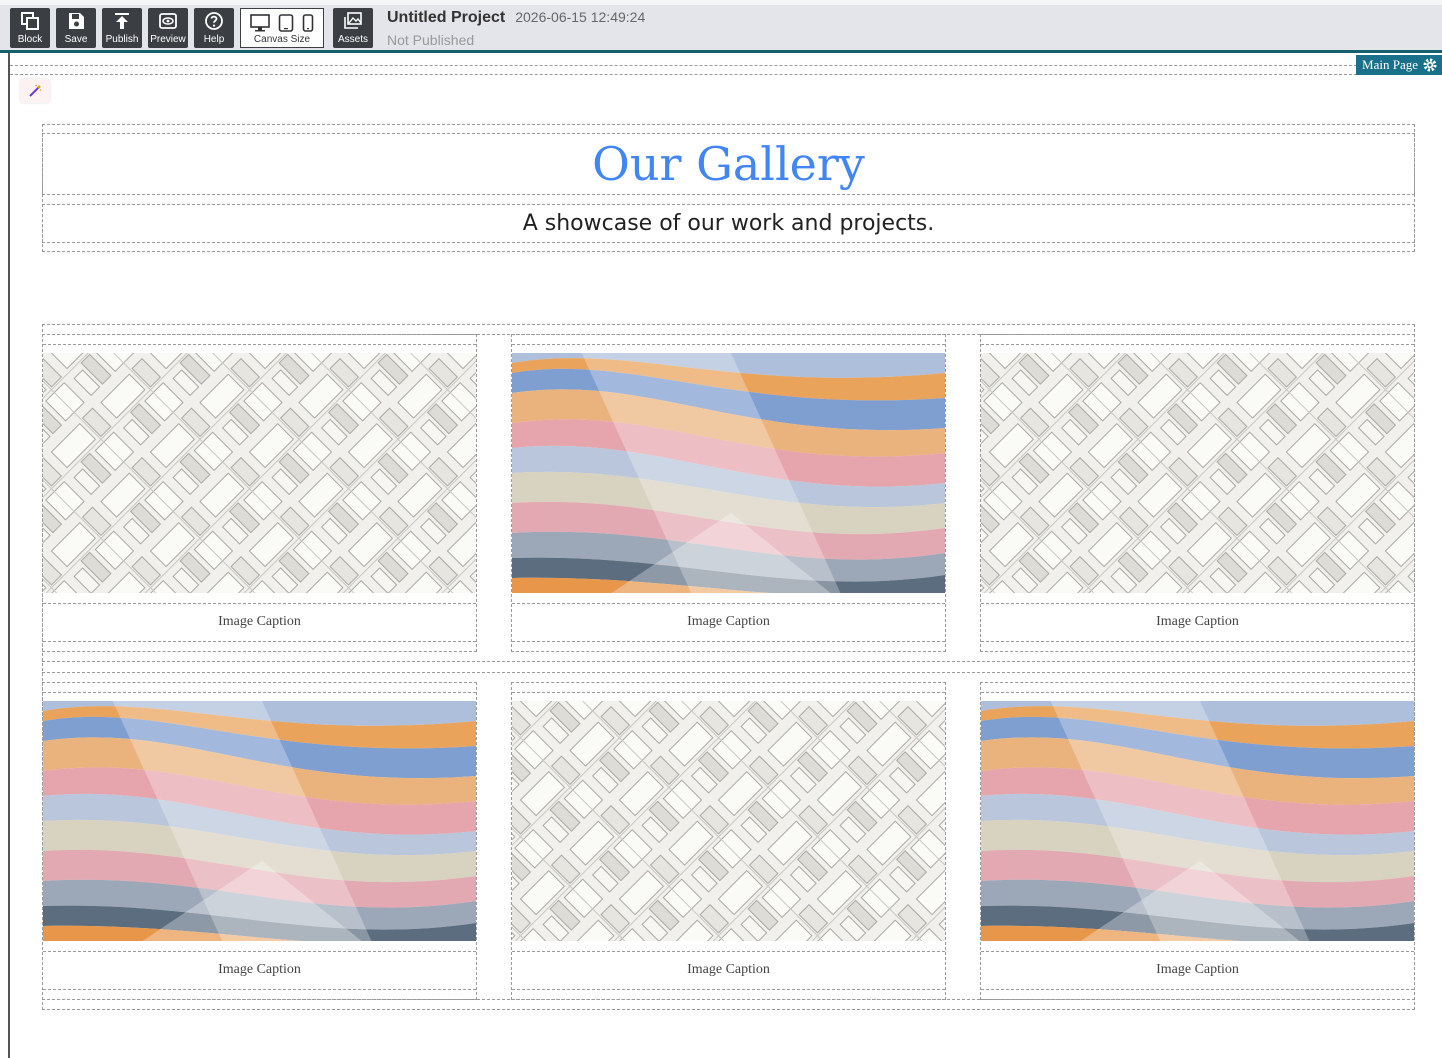  Describe the element at coordinates (76, 39) in the screenshot. I see `save-button-label: Save` at that location.